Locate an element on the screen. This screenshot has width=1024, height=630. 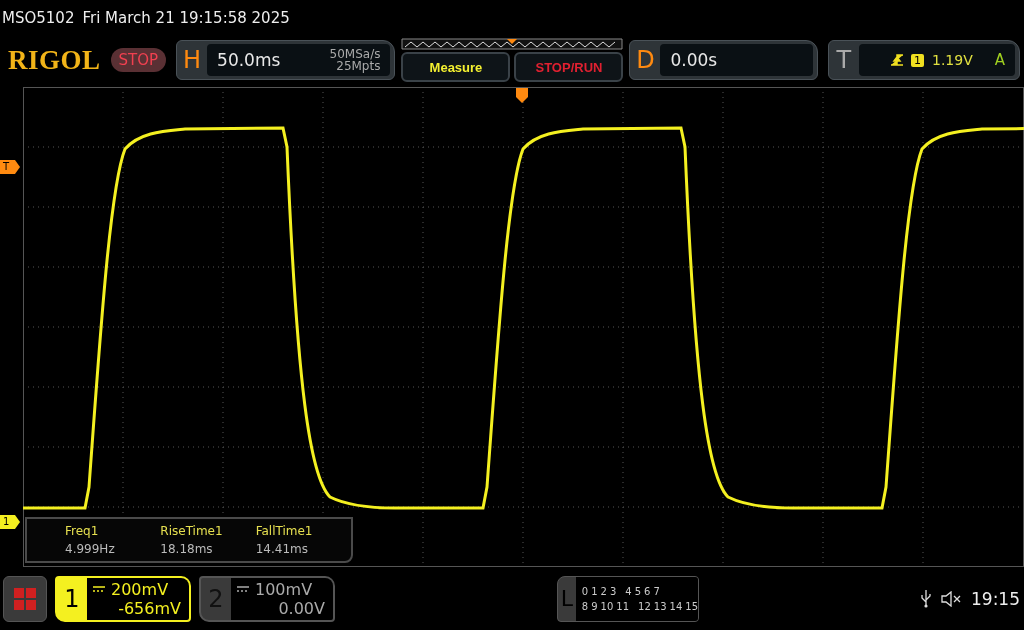
logic-bit-label: 10 is located at coordinates (607, 606).